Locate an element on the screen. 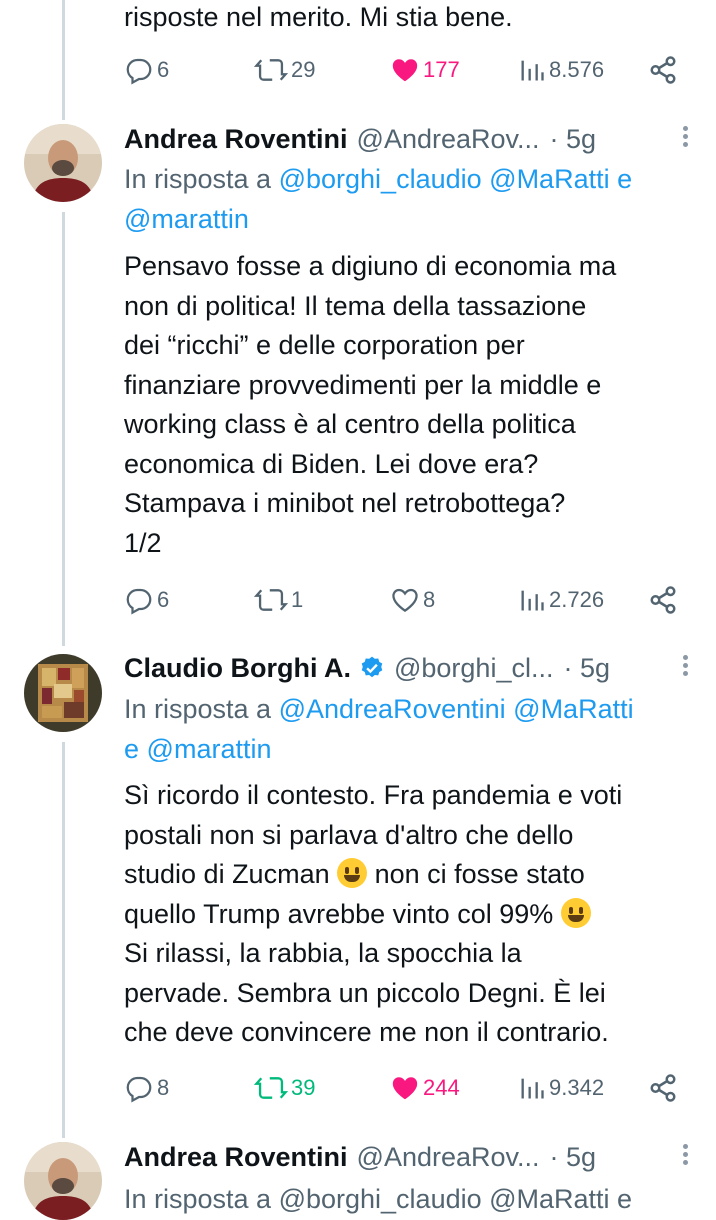 This screenshot has height=1220, width=716. like-count: 177 is located at coordinates (441, 69).